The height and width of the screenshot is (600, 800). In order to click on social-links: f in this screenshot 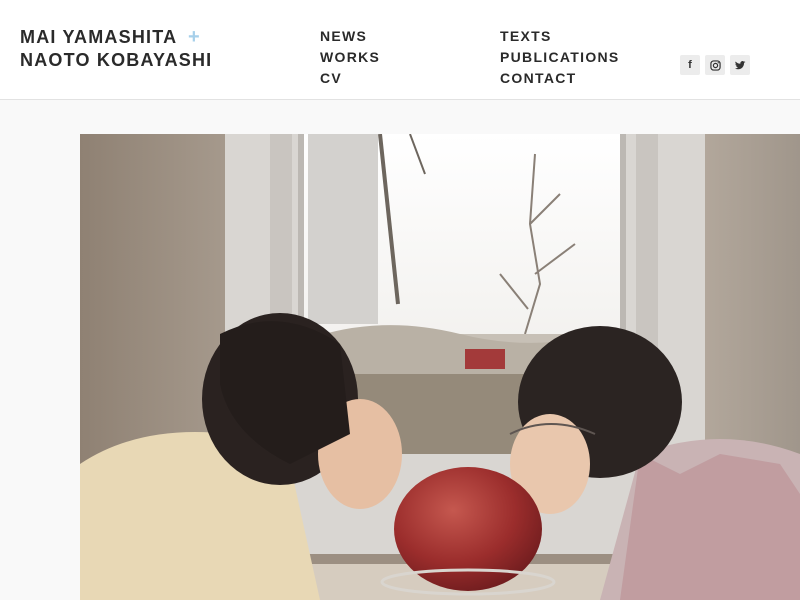, I will do `click(715, 65)`.